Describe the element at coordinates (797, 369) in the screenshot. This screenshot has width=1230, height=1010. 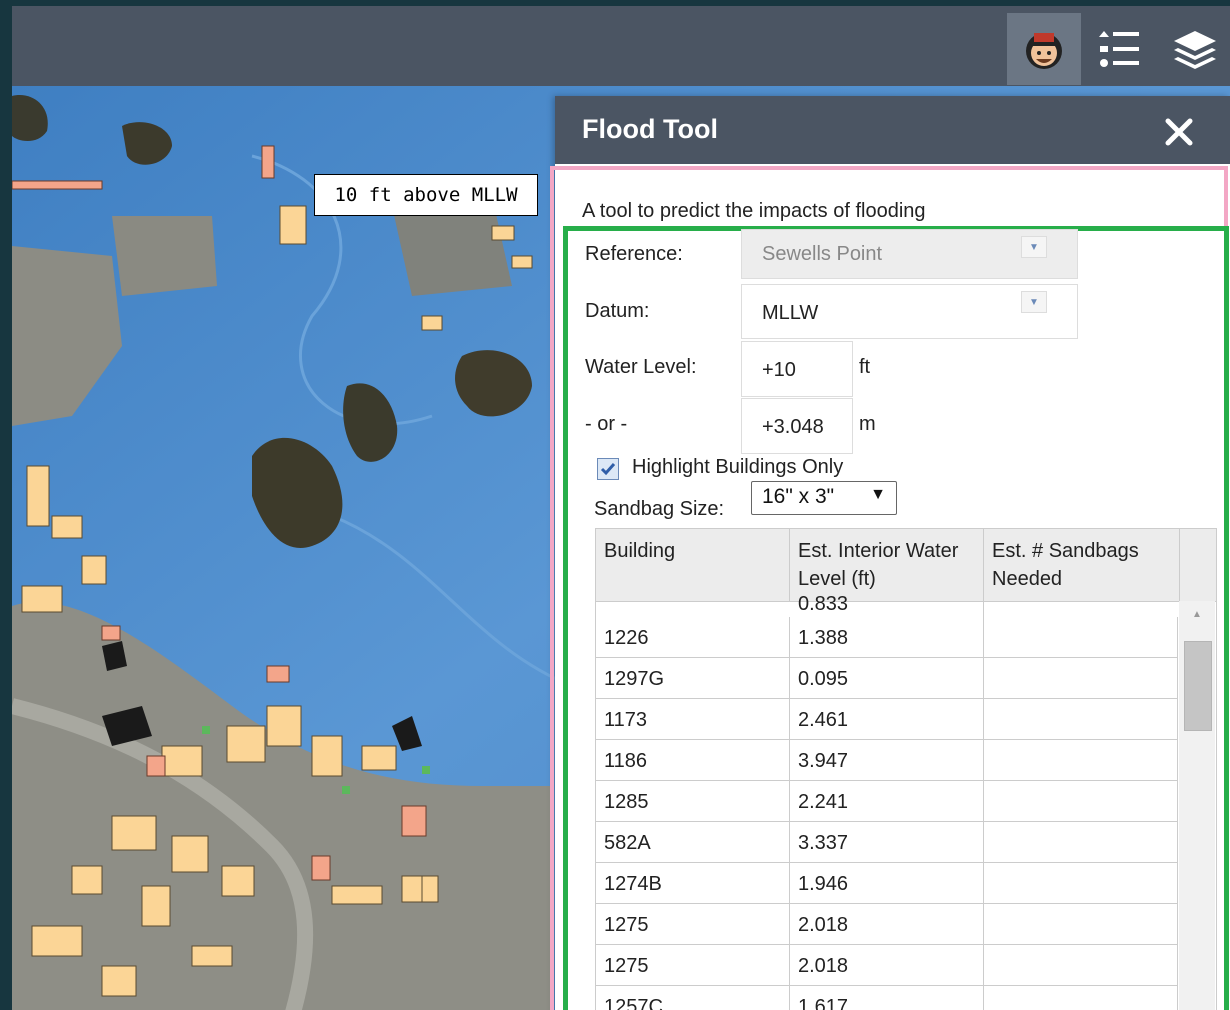
I see `water-level-ft-input: +10` at that location.